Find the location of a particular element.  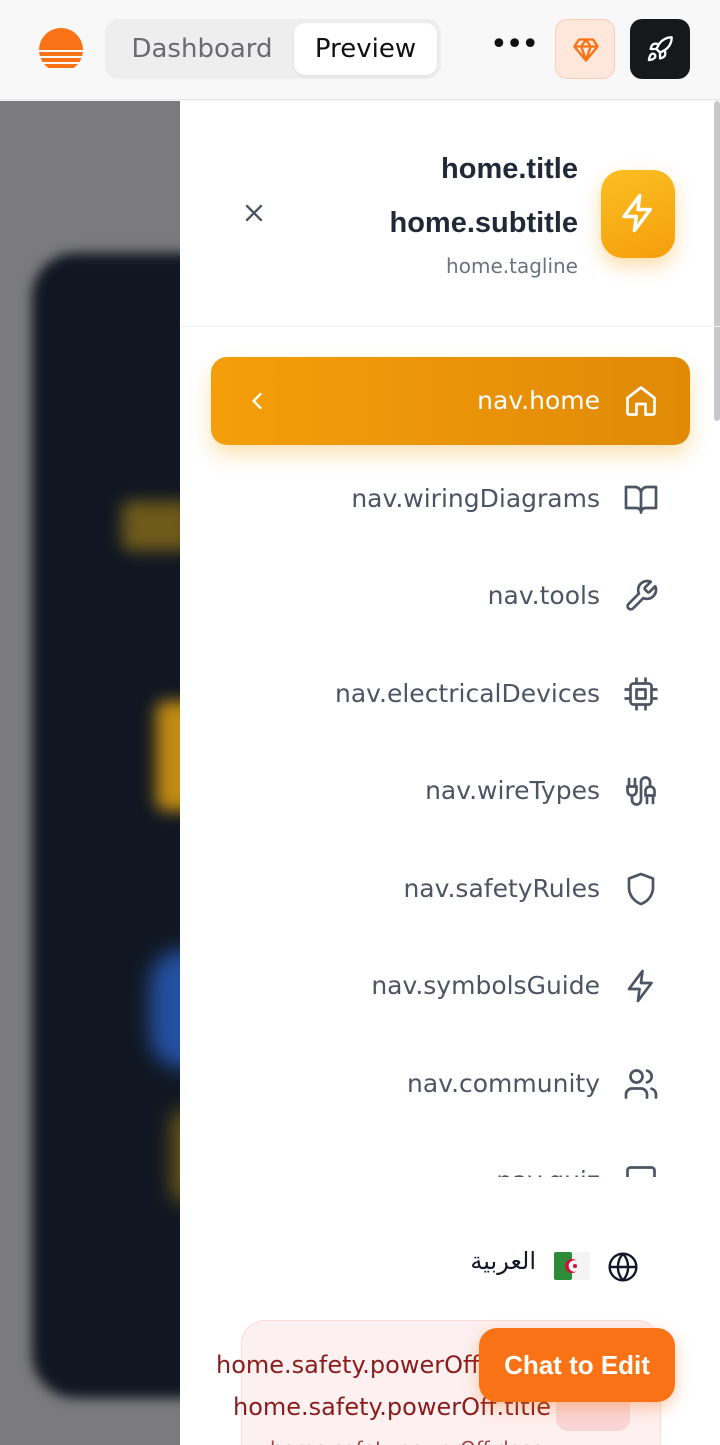

nav-item-label: nav.electricalDevices is located at coordinates (467, 693).